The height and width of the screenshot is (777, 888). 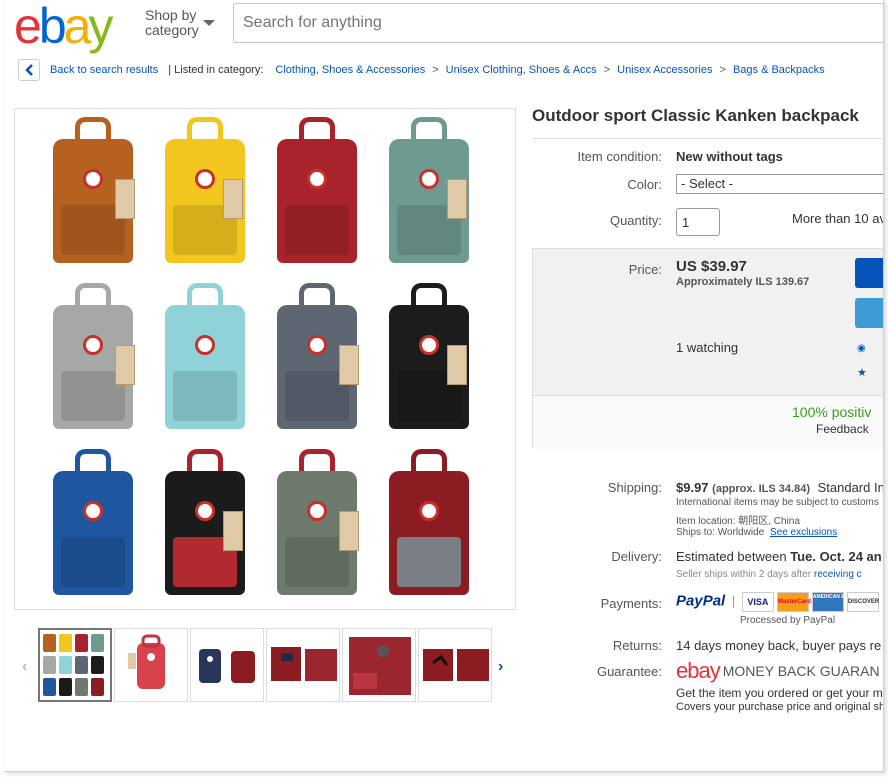 What do you see at coordinates (637, 645) in the screenshot?
I see `returns-label: Returns:` at bounding box center [637, 645].